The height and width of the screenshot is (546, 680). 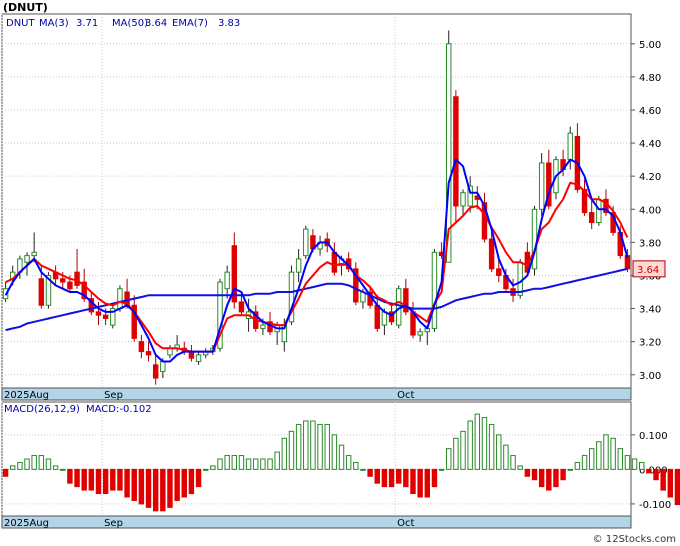 What do you see at coordinates (316, 522) in the screenshot?
I see `macd-date-axis` at bounding box center [316, 522].